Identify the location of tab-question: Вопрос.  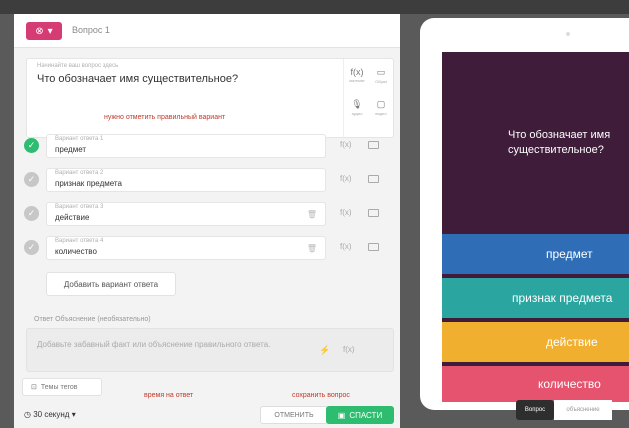
(535, 410).